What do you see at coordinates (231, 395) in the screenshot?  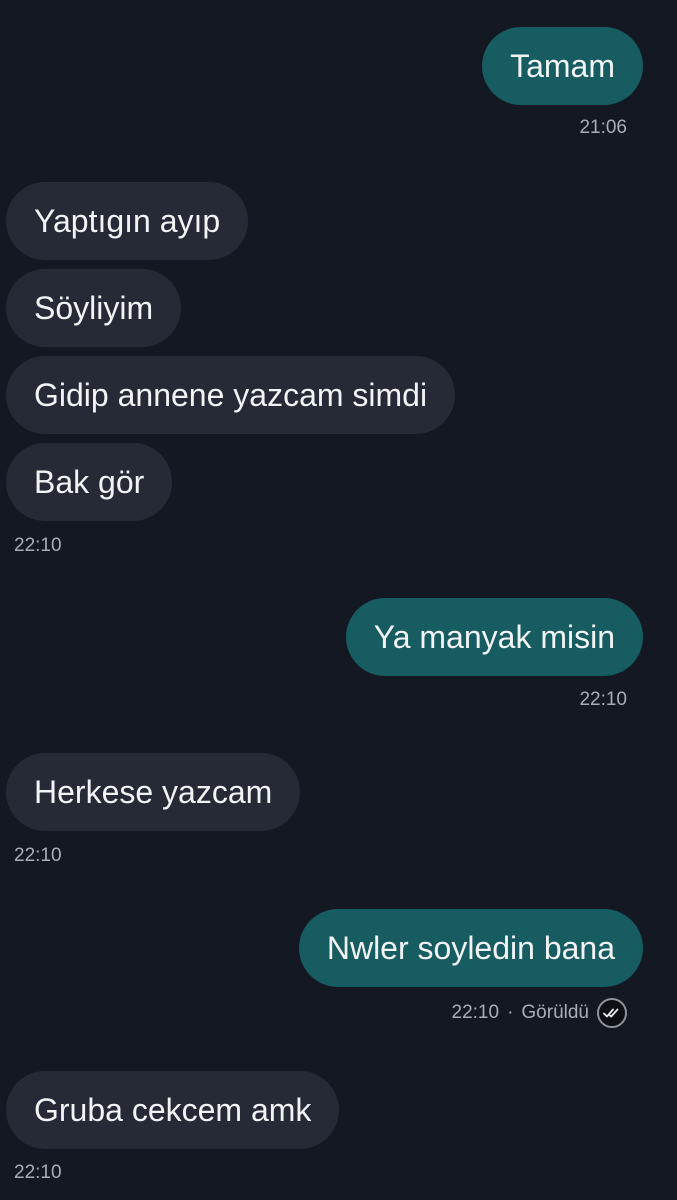 I see `message-incoming: Gidip annene yazcam simdi` at bounding box center [231, 395].